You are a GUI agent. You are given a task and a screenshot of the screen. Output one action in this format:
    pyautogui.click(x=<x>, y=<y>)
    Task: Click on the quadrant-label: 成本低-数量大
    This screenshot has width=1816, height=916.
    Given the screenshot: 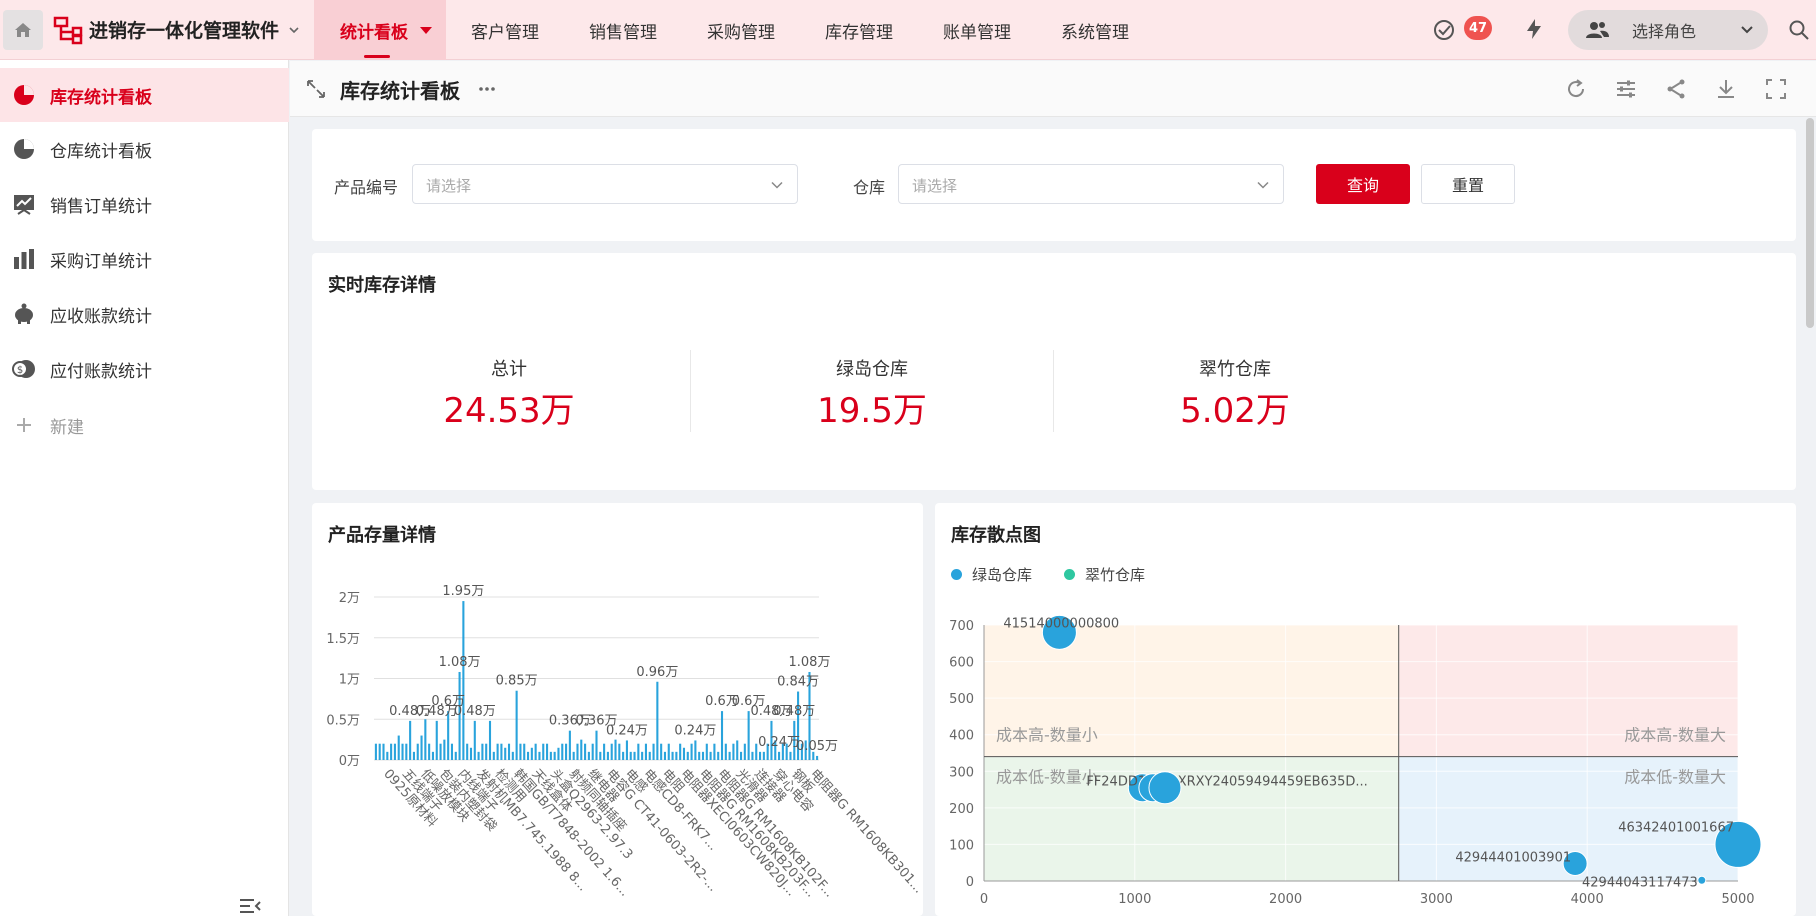 What is the action you would take?
    pyautogui.click(x=1675, y=777)
    